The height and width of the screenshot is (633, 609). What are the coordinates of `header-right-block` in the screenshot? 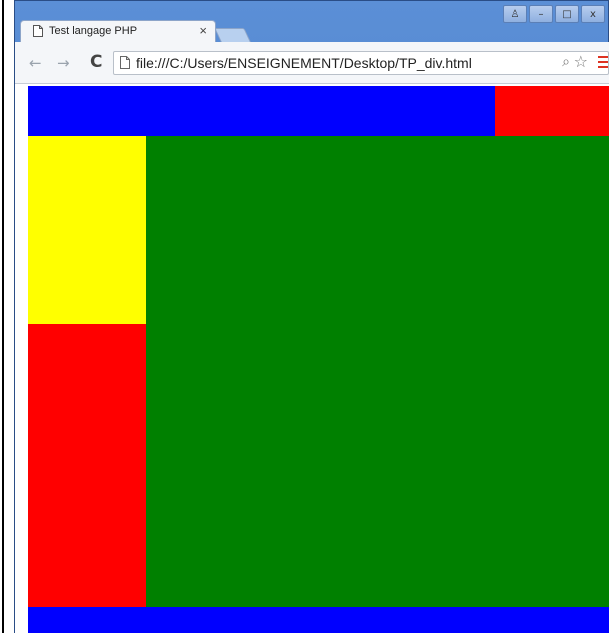 It's located at (552, 111).